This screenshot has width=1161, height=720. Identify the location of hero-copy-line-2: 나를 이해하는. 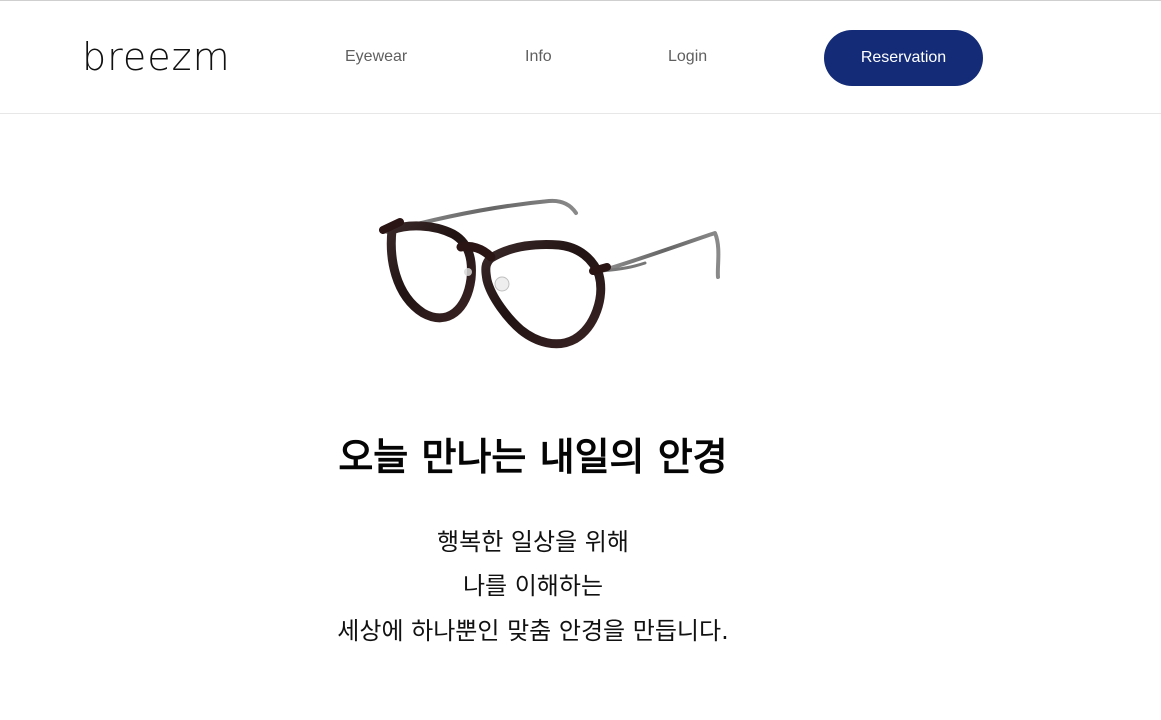
(533, 586).